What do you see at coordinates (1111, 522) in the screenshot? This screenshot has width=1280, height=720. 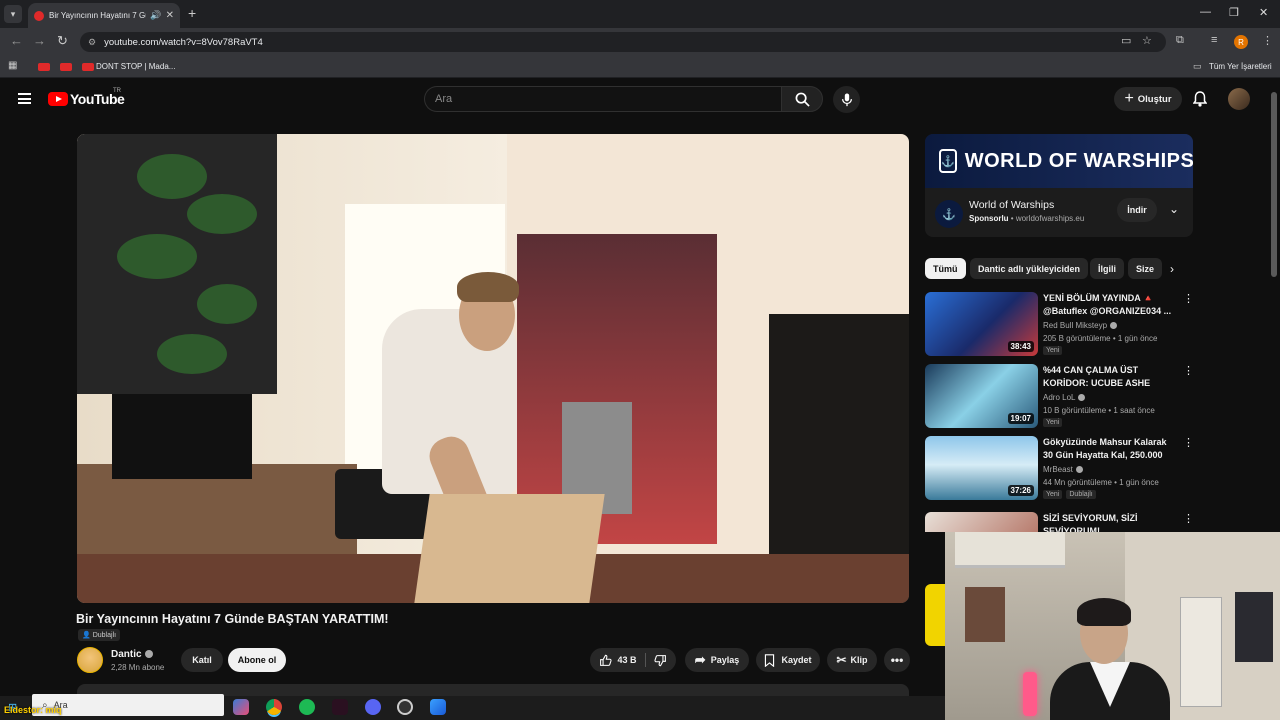 I see `recommendation-title: SİZİ SEVİYORUM, SİZİ SEVİYORUM!` at bounding box center [1111, 522].